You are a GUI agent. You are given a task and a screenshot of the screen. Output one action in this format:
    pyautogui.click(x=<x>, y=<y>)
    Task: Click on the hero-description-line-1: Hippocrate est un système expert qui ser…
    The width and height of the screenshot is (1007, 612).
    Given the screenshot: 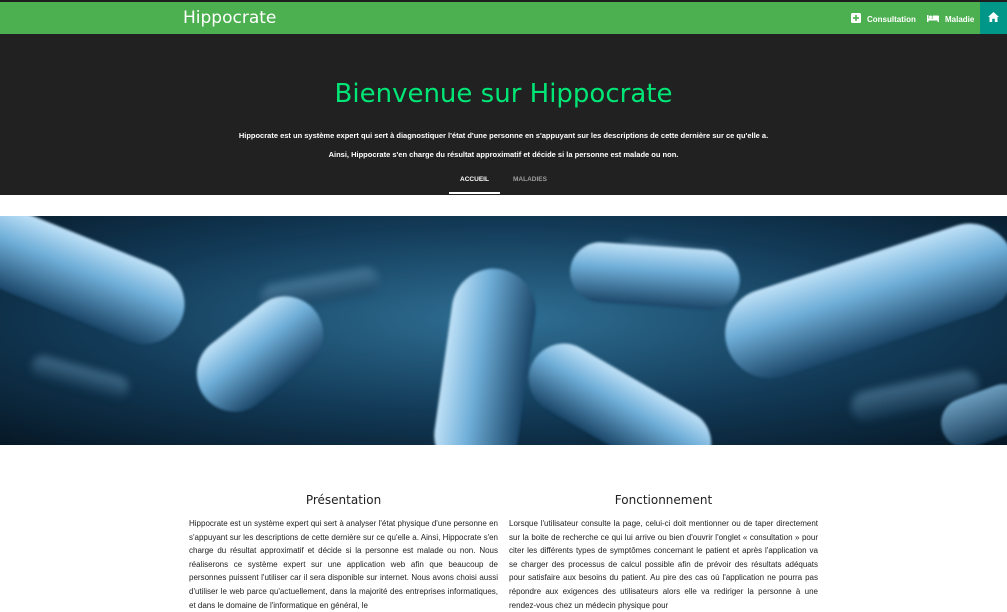 What is the action you would take?
    pyautogui.click(x=503, y=135)
    